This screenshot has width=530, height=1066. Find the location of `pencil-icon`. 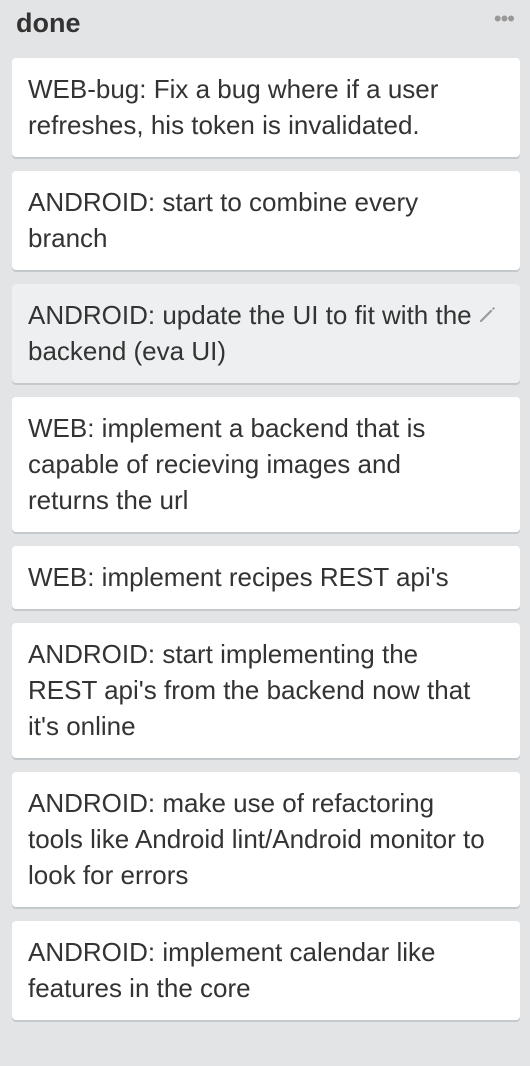

pencil-icon is located at coordinates (488, 314).